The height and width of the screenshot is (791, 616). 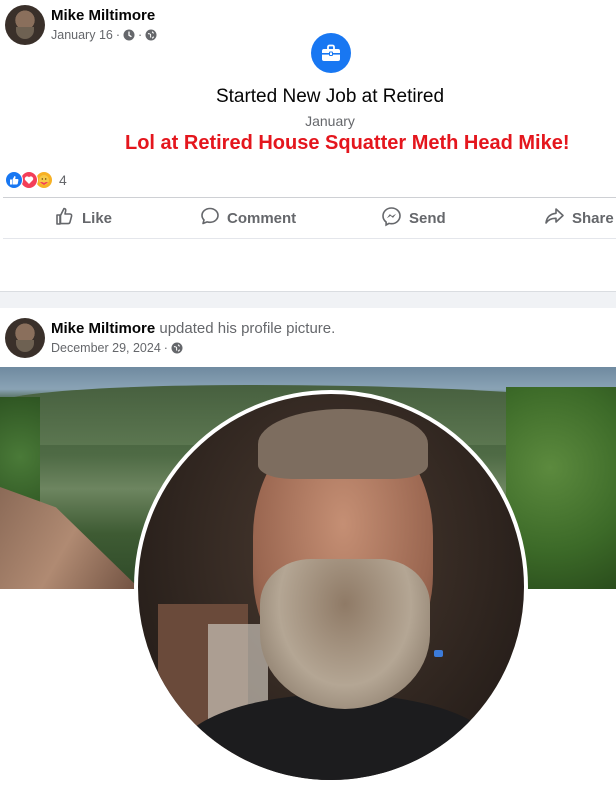 What do you see at coordinates (330, 96) in the screenshot?
I see `life-event-title: Started New Job at Retired` at bounding box center [330, 96].